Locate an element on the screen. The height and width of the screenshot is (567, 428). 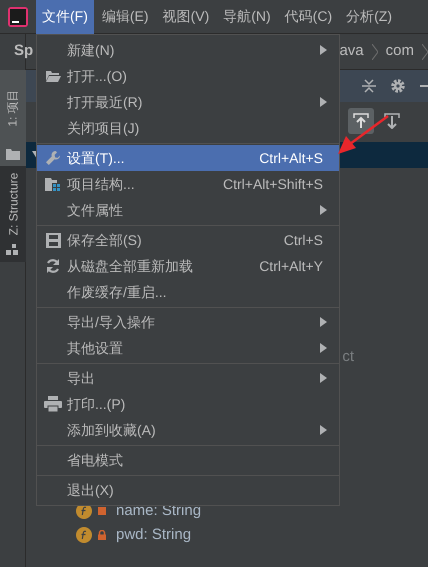
menu-bar-item: 分析(Z) is located at coordinates (369, 17).